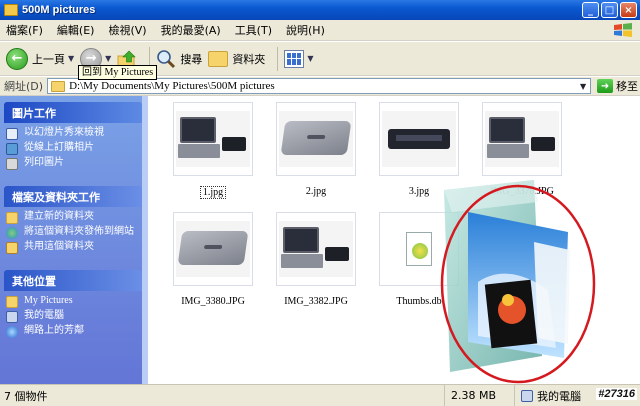 Image resolution: width=640 pixels, height=406 pixels. I want to click on network-icon, so click(12, 332).